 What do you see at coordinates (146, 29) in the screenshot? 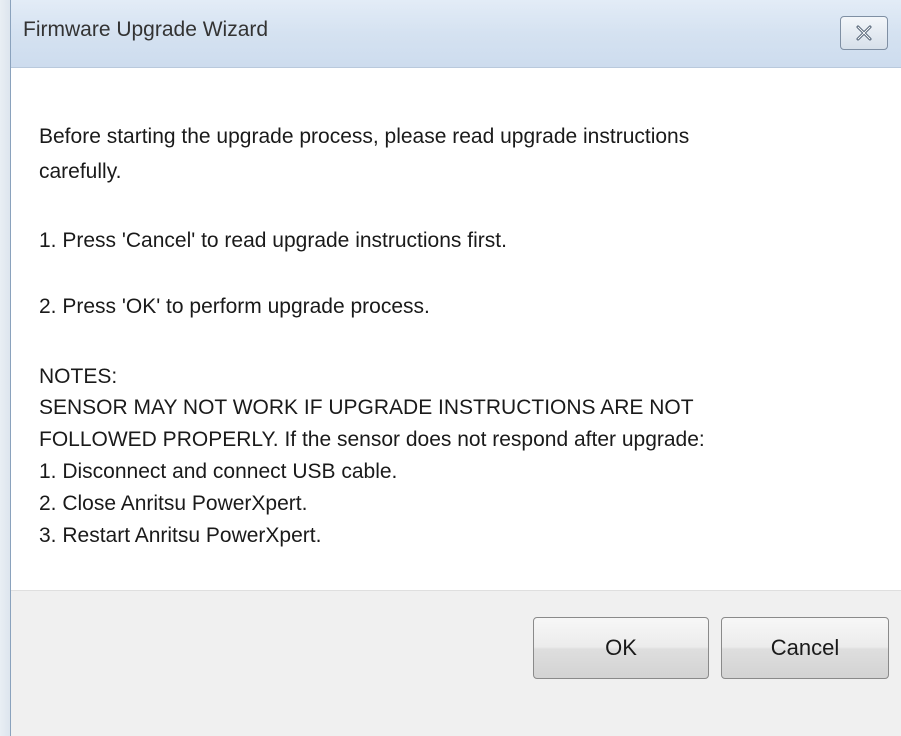
I see `window-title: Firmware Upgrade Wizard` at bounding box center [146, 29].